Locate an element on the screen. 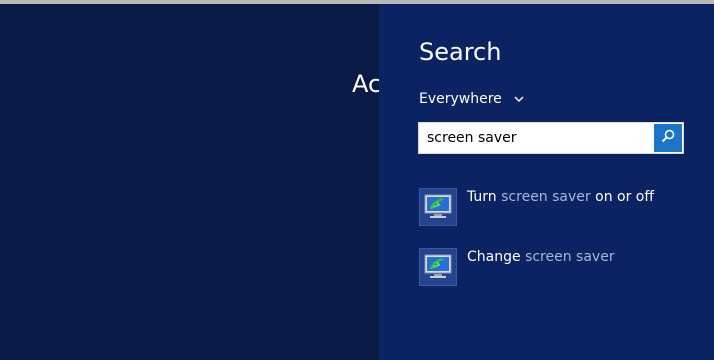  chevron-down-icon is located at coordinates (519, 99).